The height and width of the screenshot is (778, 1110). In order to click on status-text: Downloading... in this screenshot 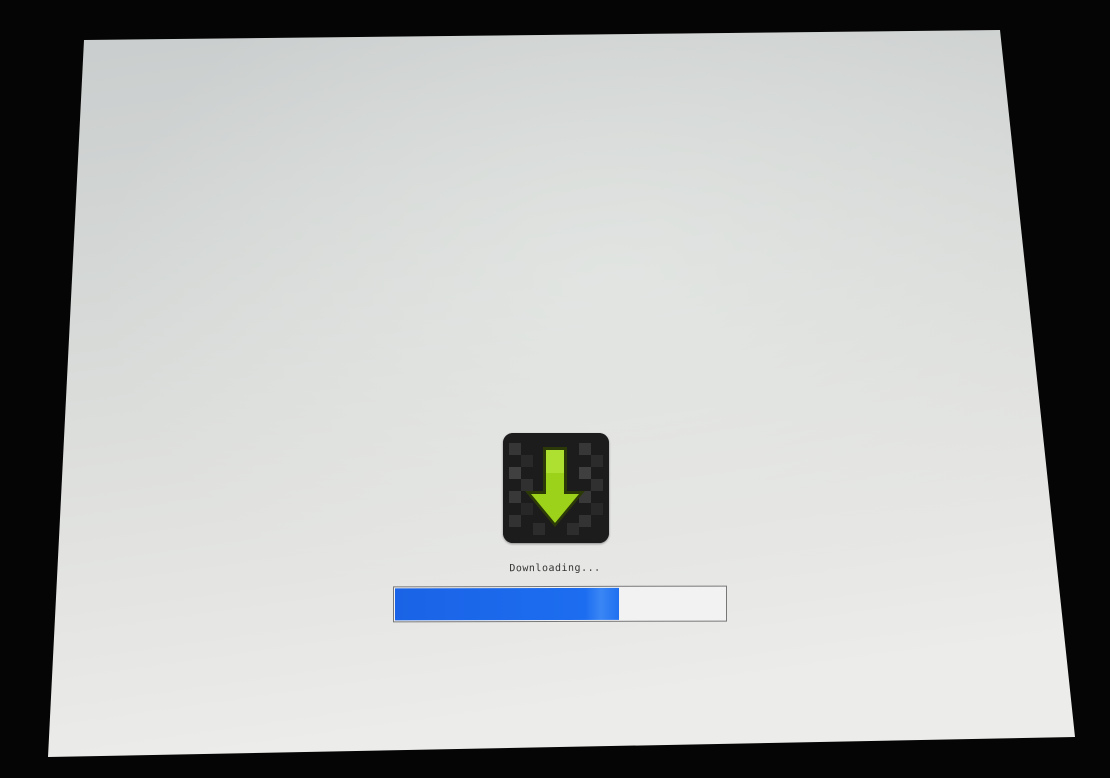, I will do `click(555, 568)`.